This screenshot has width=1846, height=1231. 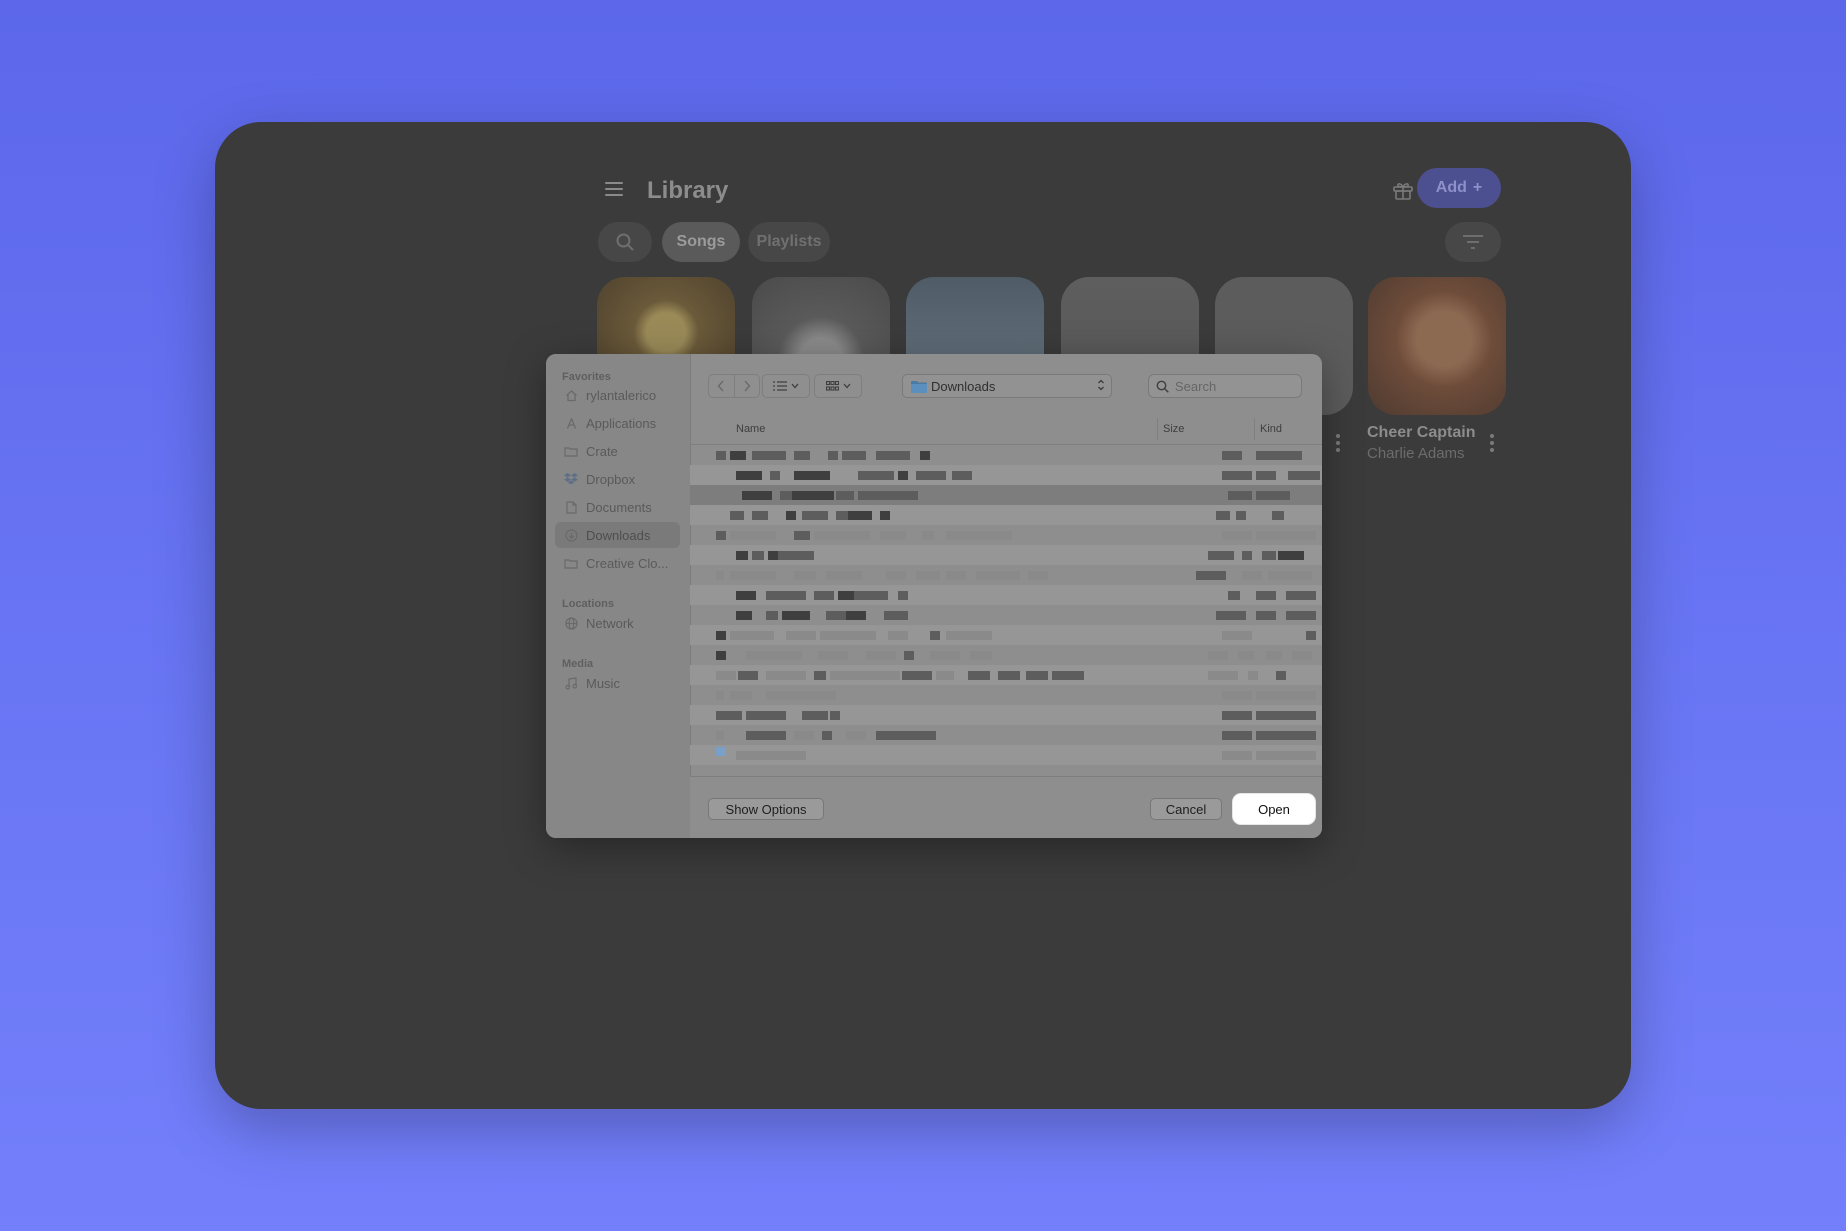 I want to click on group-view-button, so click(x=838, y=386).